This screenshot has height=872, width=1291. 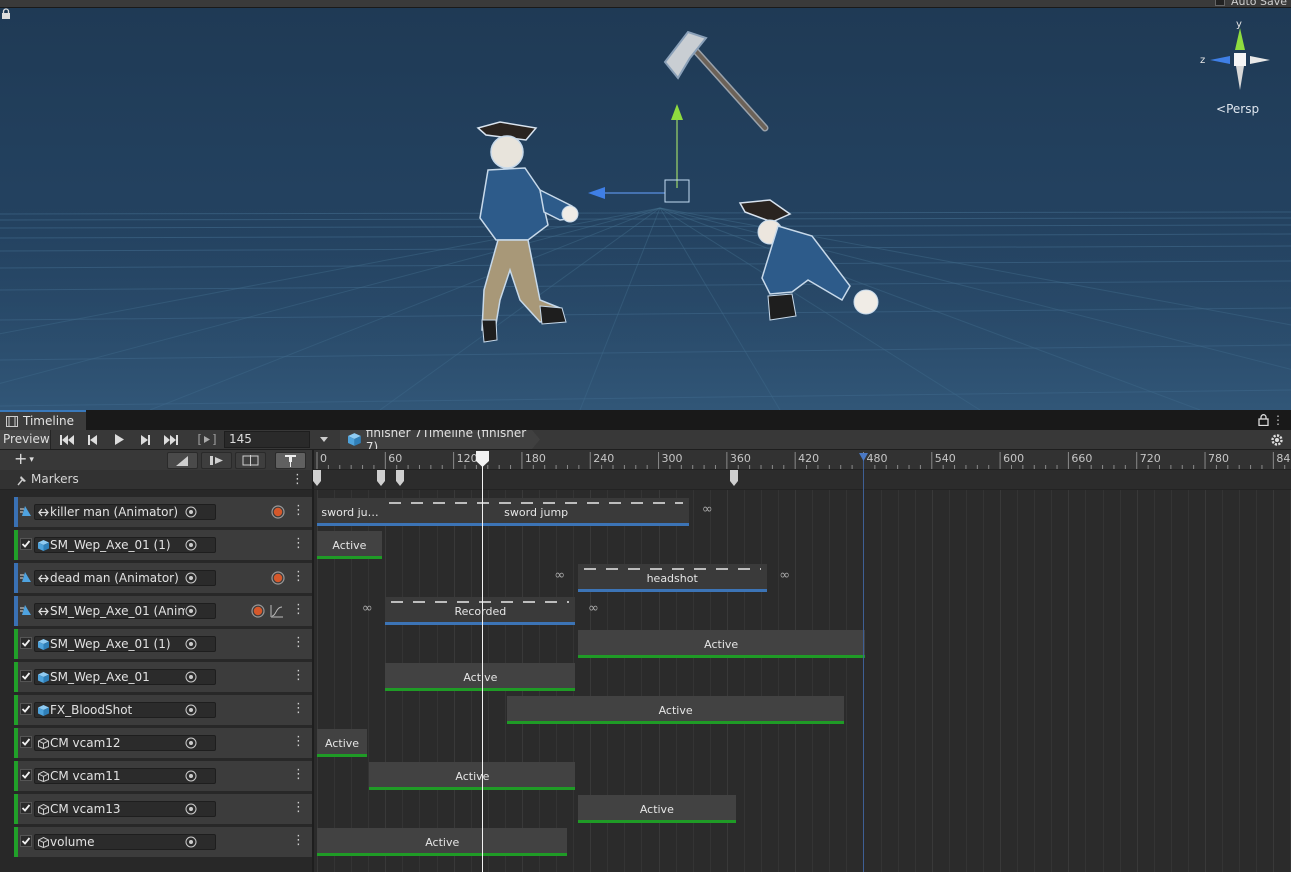 What do you see at coordinates (216, 460) in the screenshot?
I see `ripple-mode-button` at bounding box center [216, 460].